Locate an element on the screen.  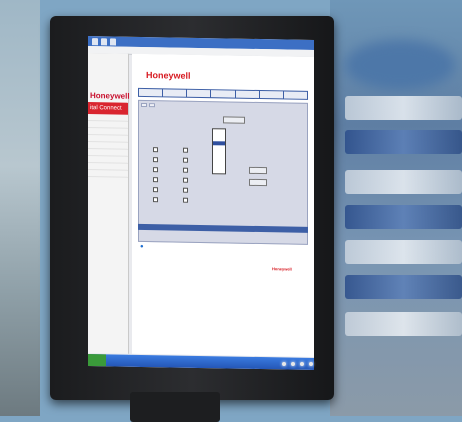
page-navbar is located at coordinates (223, 93).